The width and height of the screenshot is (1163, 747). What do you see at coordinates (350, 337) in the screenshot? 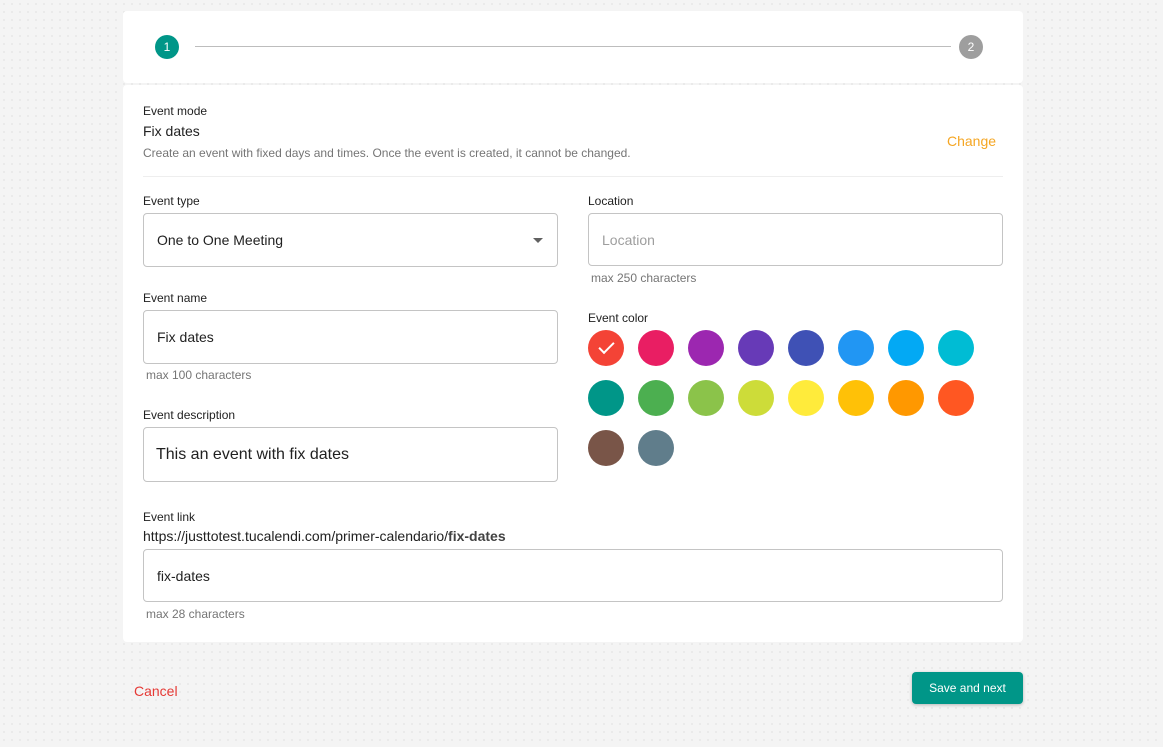
I see `event-name-input: Fix dates` at bounding box center [350, 337].